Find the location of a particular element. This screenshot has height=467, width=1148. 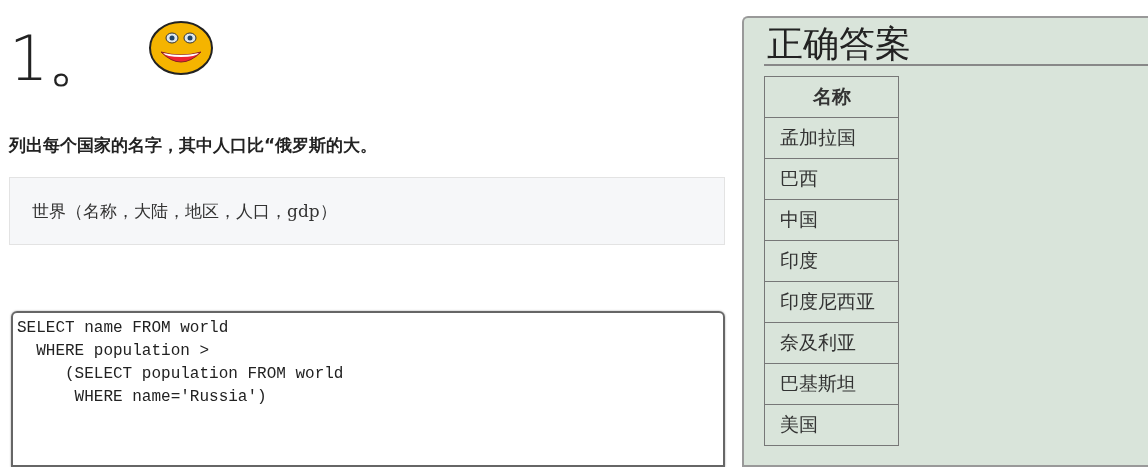

smiley-icon is located at coordinates (181, 48).